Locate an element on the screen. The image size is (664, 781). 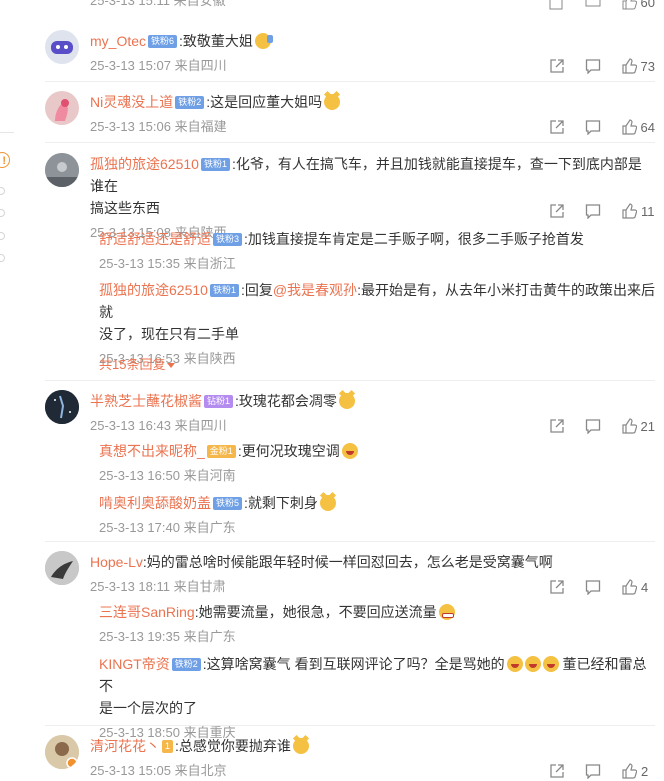
comment-actions: 2 is located at coordinates (592, 771).